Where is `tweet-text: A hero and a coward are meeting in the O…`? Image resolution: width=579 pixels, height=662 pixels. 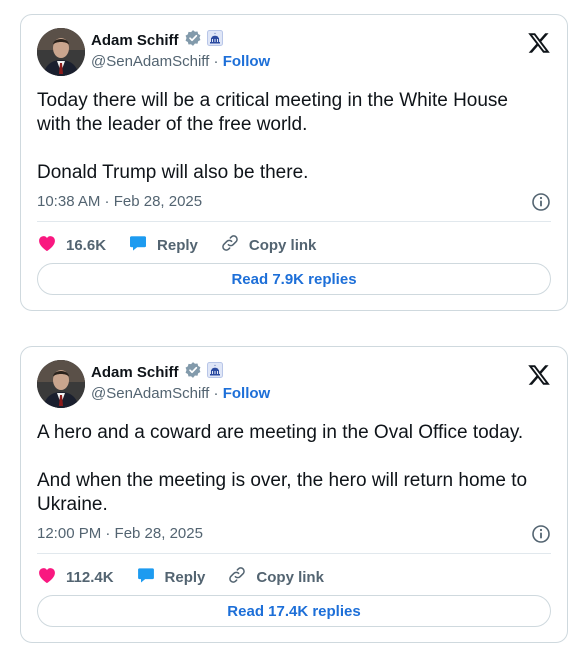
tweet-text: A hero and a coward are meeting in the O… is located at coordinates (282, 468).